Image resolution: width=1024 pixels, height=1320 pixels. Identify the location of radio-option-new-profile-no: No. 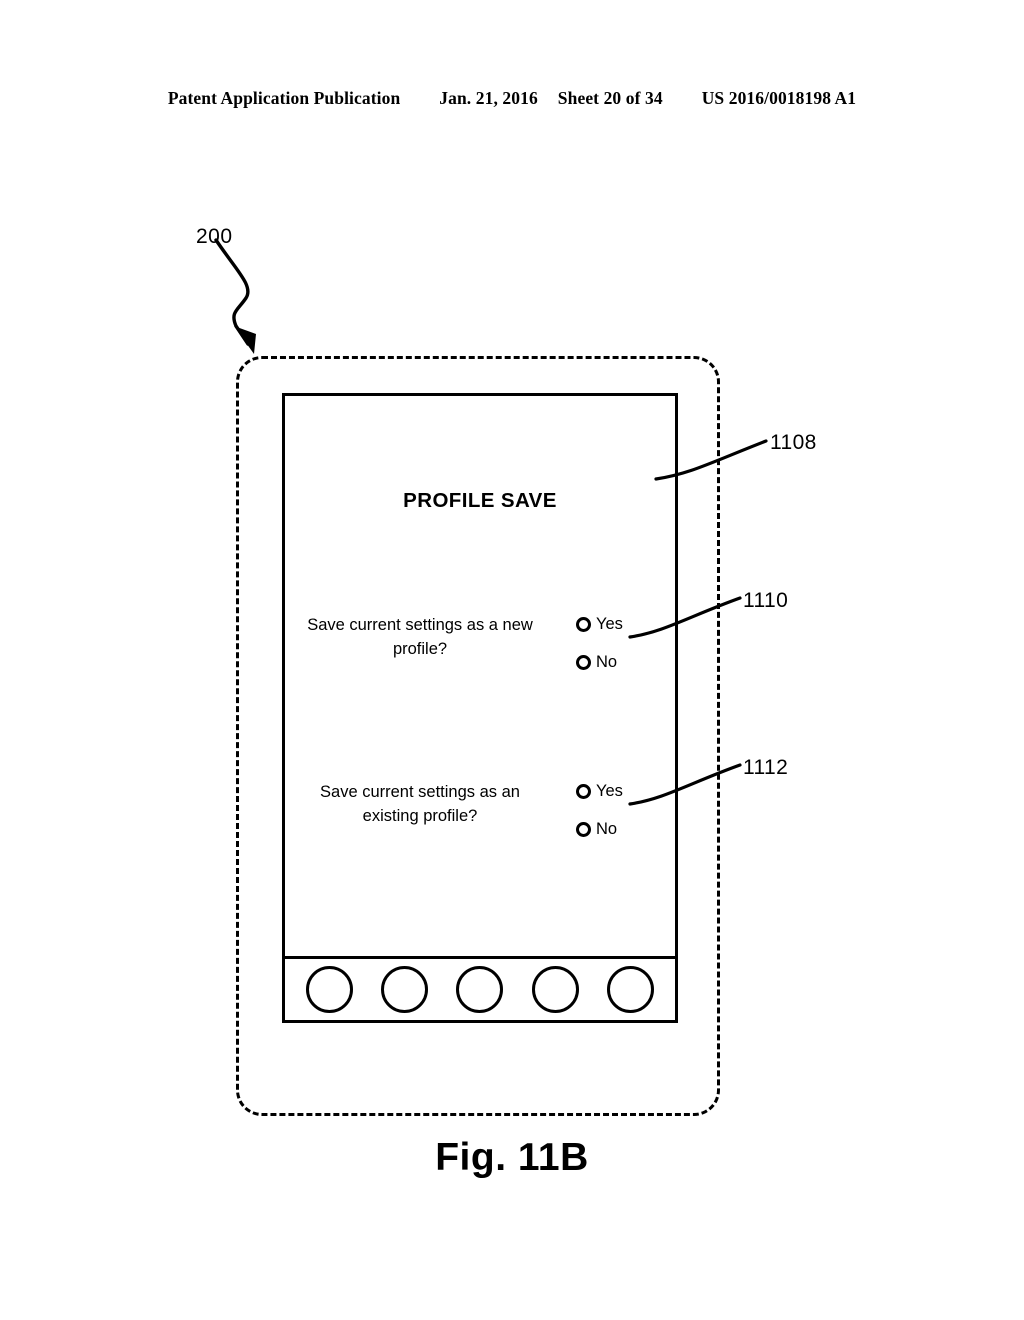
(626, 662).